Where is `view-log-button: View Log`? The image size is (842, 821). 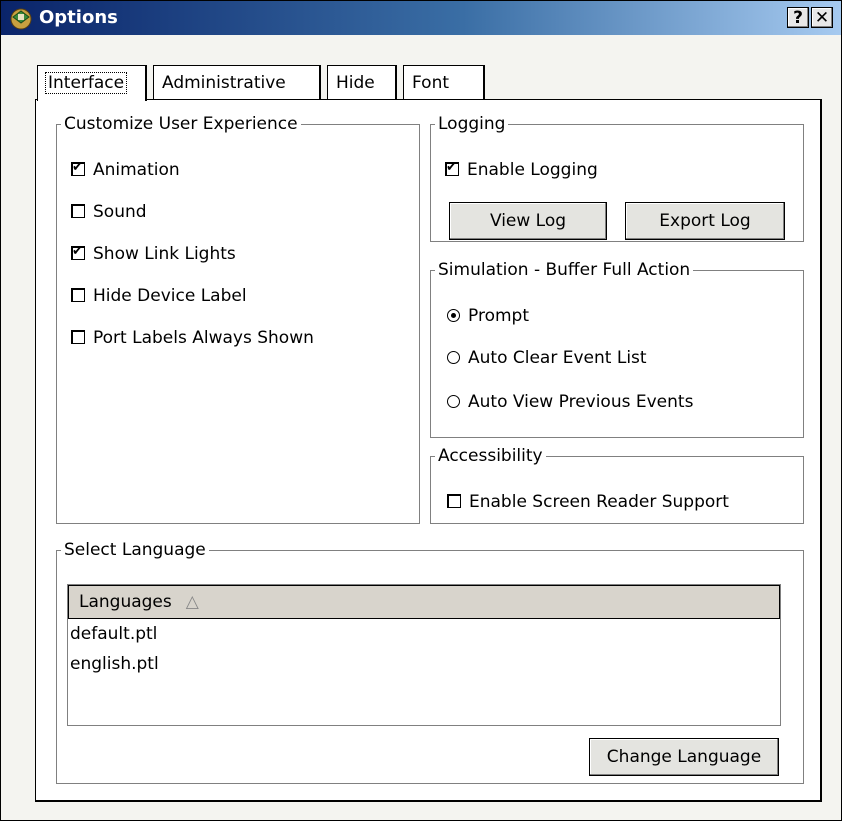
view-log-button: View Log is located at coordinates (528, 221).